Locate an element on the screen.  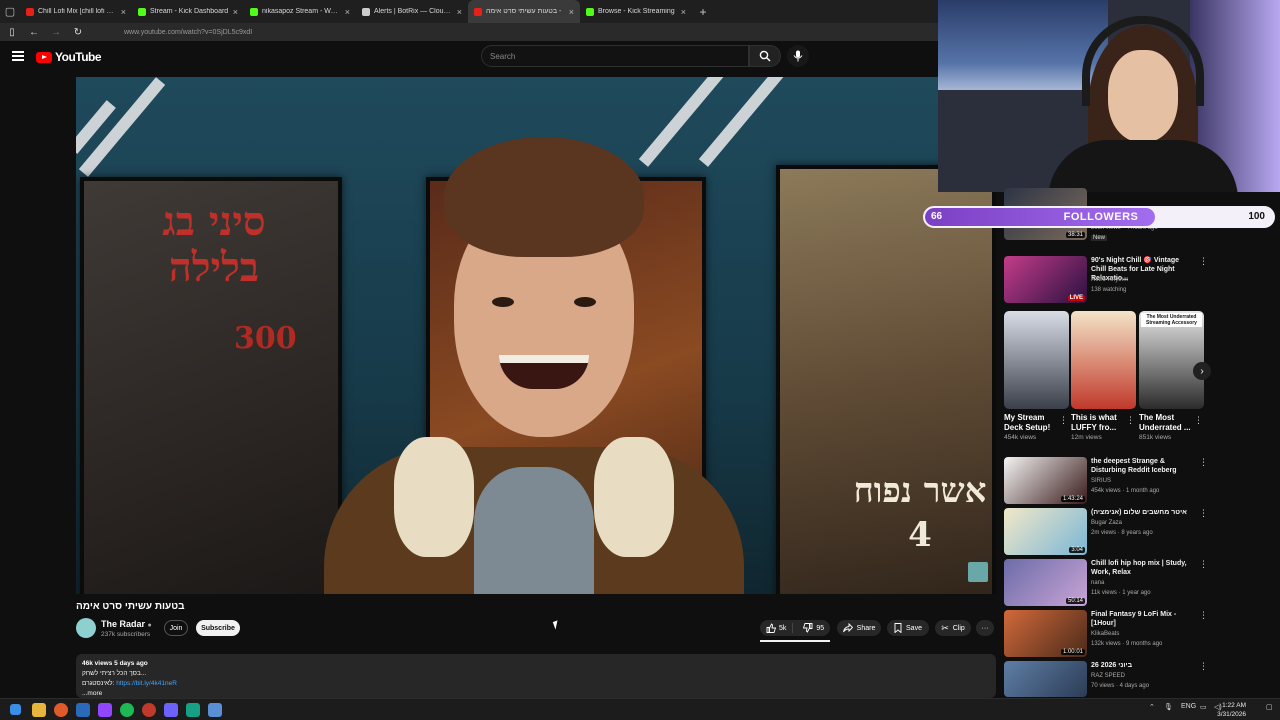
channel-watermark is located at coordinates (978, 572).